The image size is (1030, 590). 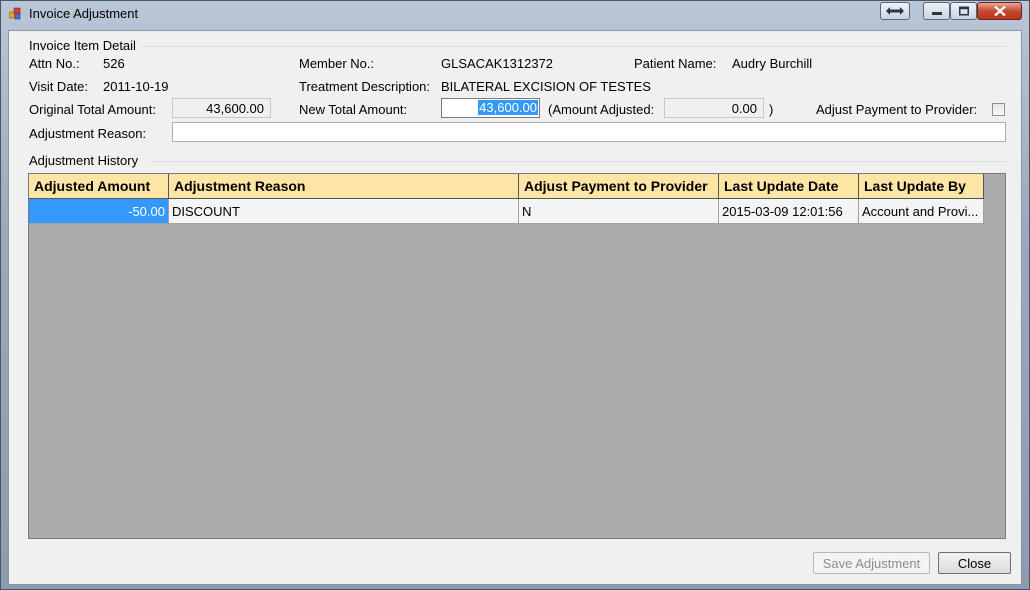 What do you see at coordinates (619, 186) in the screenshot?
I see `column-header-adjust-payment-to-provider: Adjust Payment to Provider` at bounding box center [619, 186].